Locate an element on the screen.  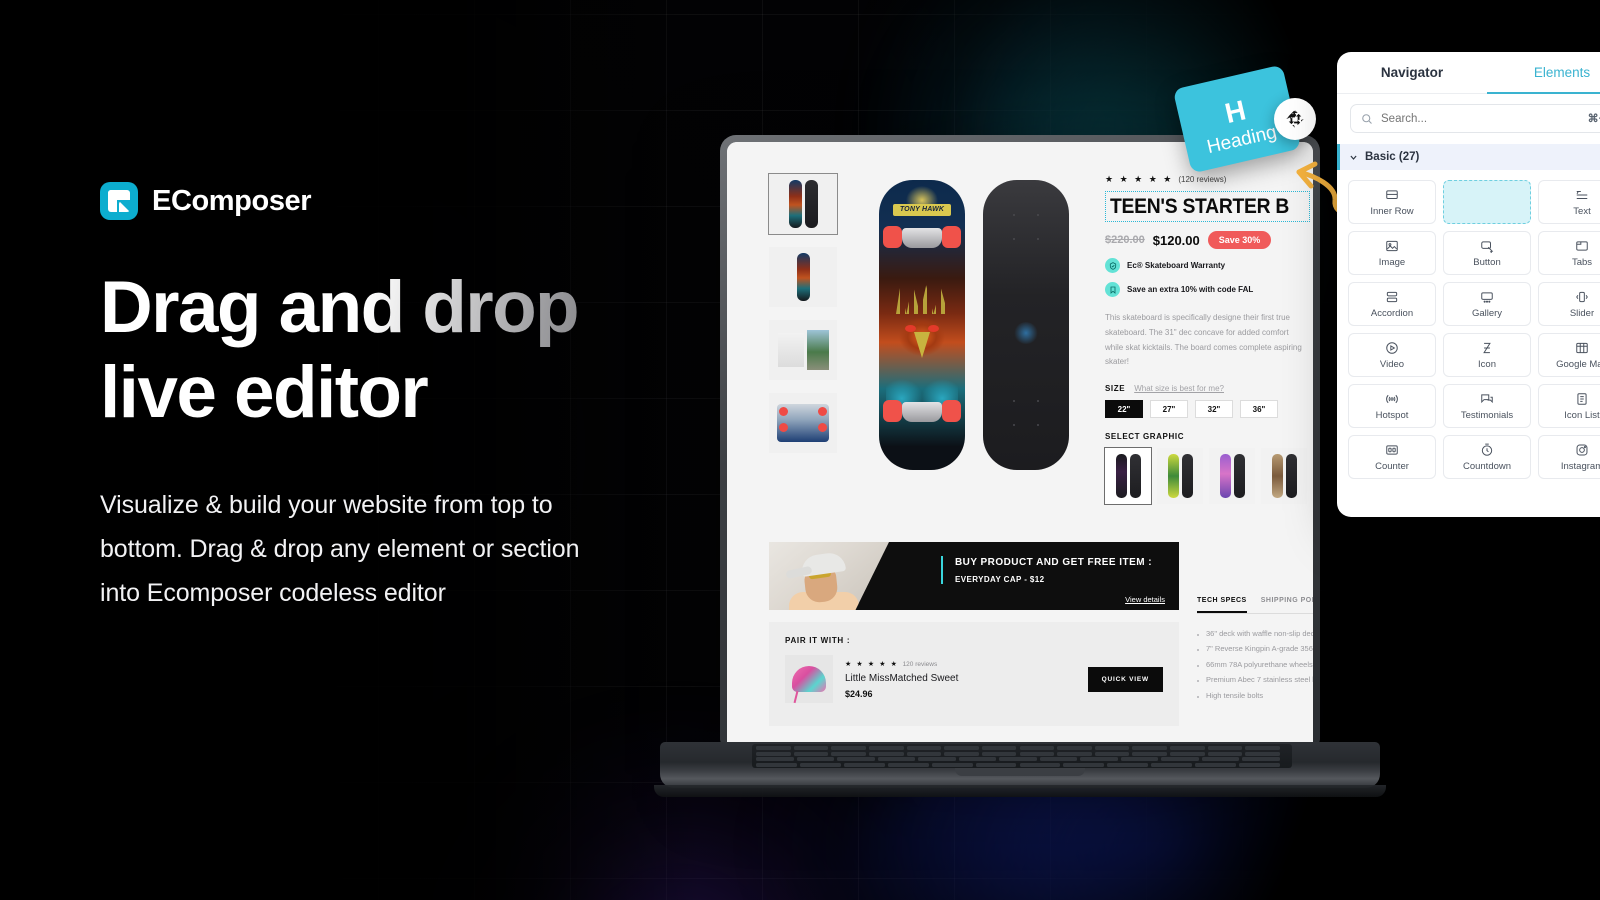
element-icon-list: Icon List is located at coordinates (1569, 406).